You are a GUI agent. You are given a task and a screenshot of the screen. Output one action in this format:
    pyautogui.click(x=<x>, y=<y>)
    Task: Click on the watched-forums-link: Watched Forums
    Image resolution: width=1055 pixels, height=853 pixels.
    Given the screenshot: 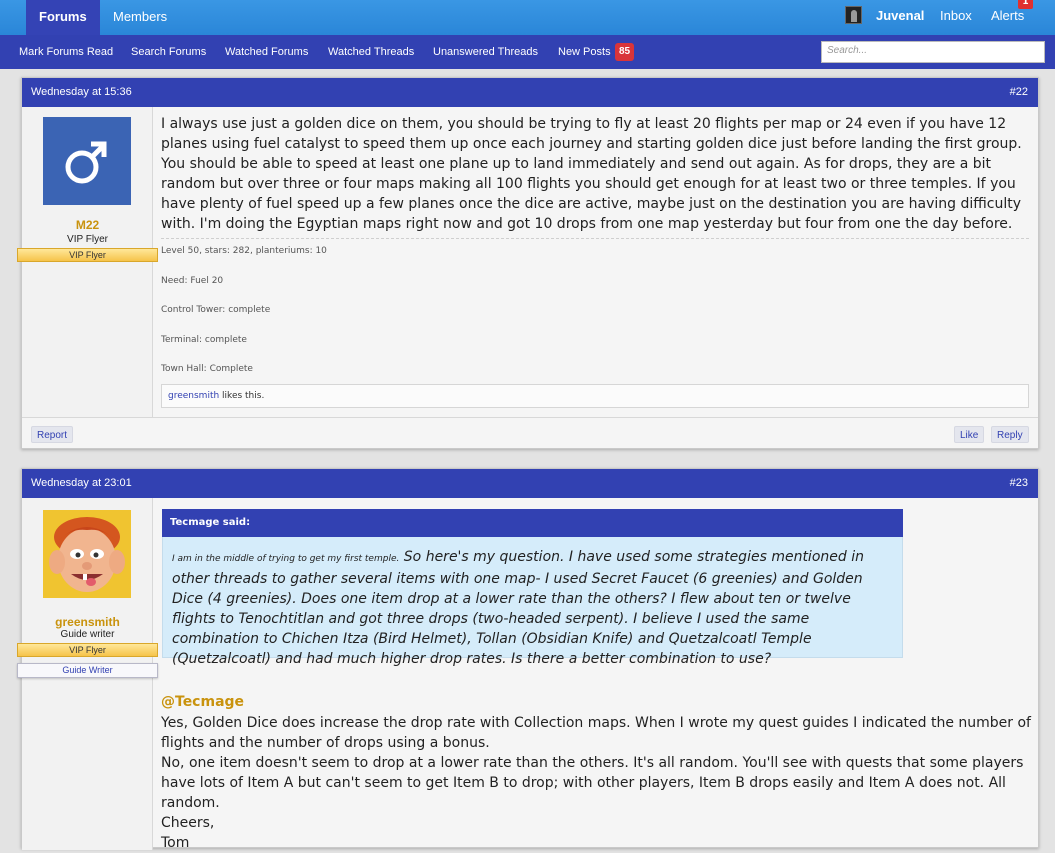 What is the action you would take?
    pyautogui.click(x=266, y=52)
    